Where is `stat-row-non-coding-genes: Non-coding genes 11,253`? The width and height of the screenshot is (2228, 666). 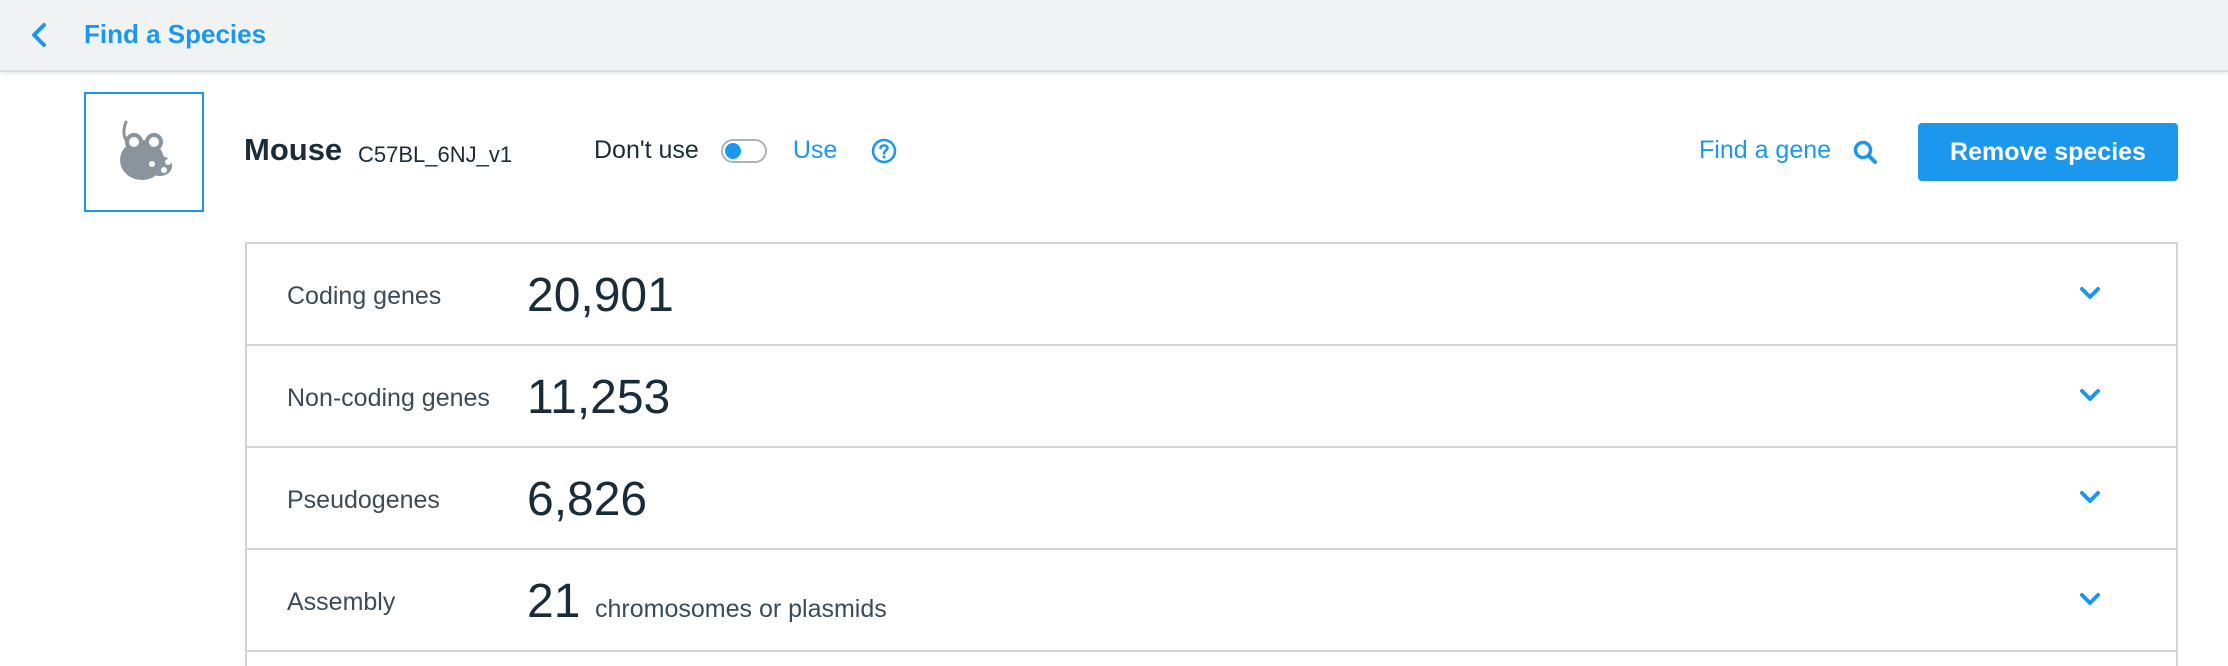 stat-row-non-coding-genes: Non-coding genes 11,253 is located at coordinates (1211, 395).